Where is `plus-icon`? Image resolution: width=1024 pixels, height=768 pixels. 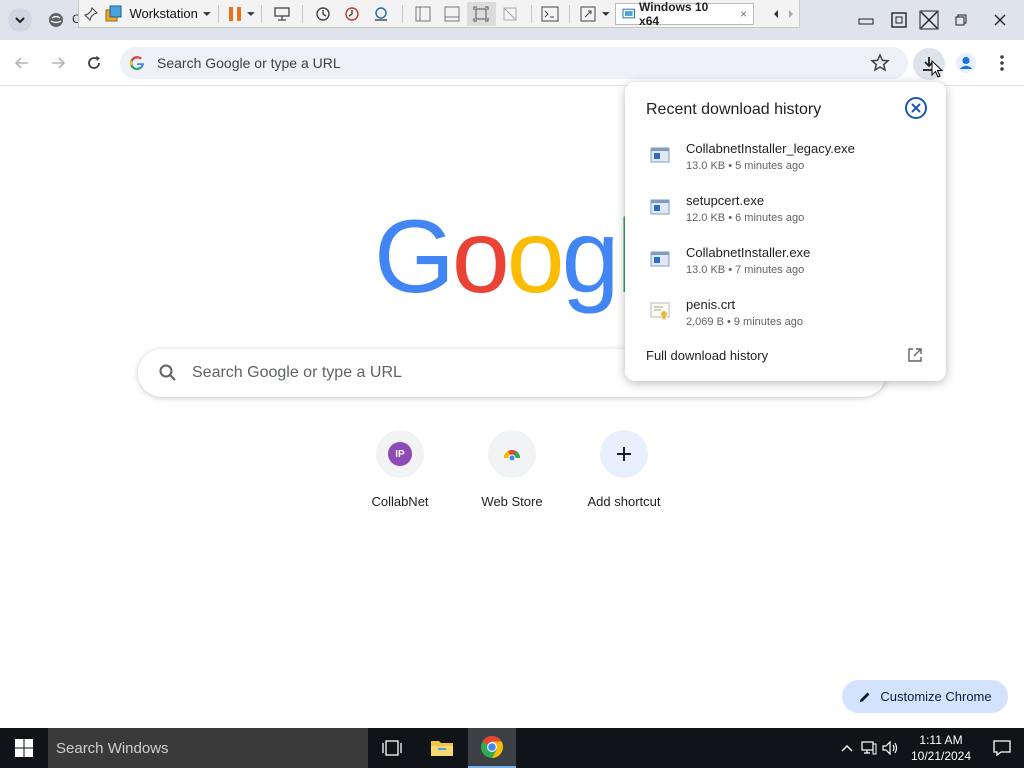
plus-icon is located at coordinates (624, 454).